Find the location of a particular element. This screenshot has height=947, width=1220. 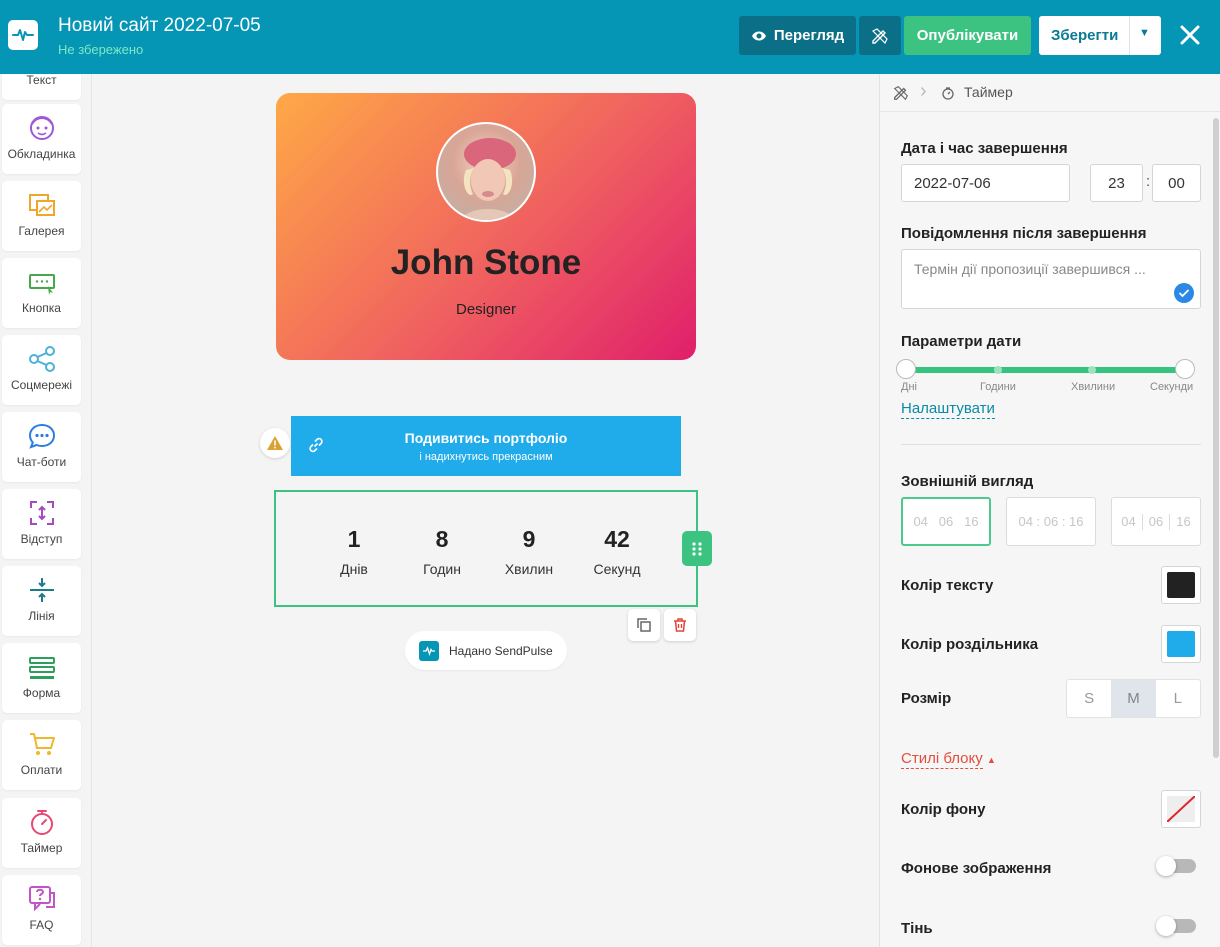

timer-value: 9 is located at coordinates (529, 539).